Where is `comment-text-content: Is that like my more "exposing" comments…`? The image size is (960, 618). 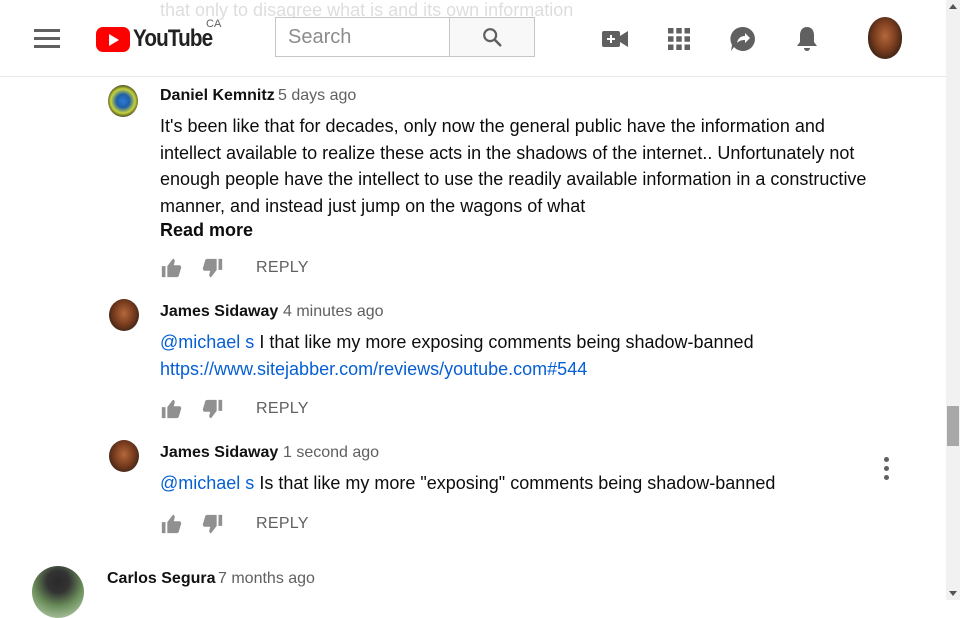 comment-text-content: Is that like my more "exposing" comments… is located at coordinates (515, 483).